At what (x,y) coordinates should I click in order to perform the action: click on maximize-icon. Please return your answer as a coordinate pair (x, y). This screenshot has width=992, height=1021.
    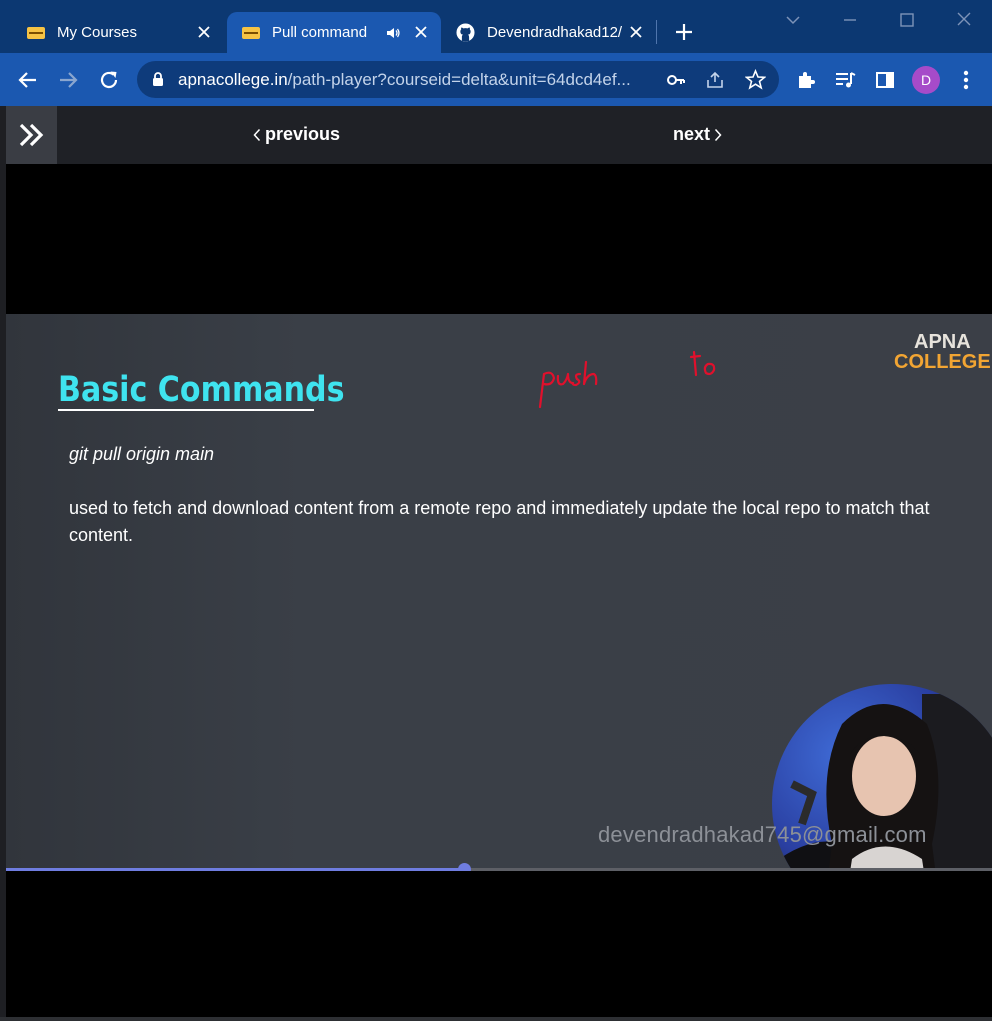
    Looking at the image, I should click on (907, 20).